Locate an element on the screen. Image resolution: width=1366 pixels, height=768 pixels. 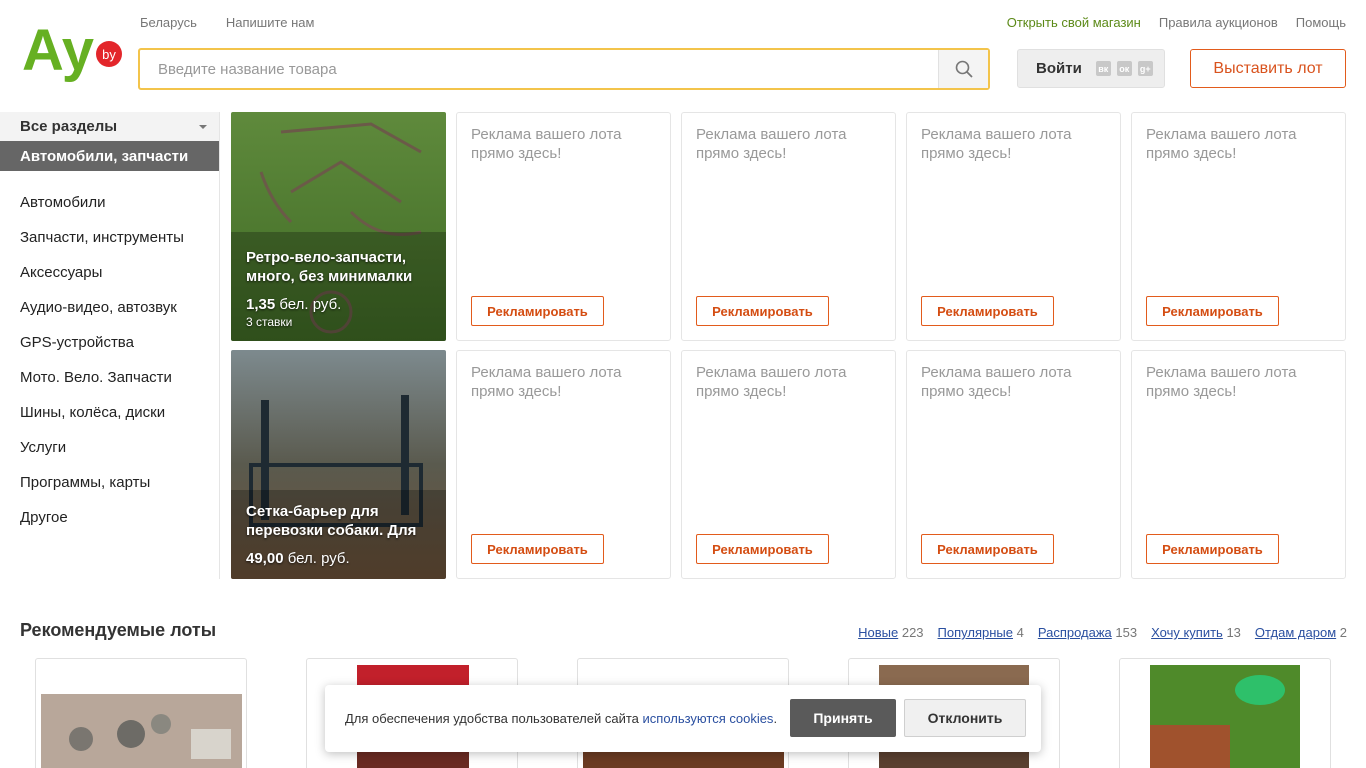
contact-link: Напишите нам is located at coordinates (270, 22).